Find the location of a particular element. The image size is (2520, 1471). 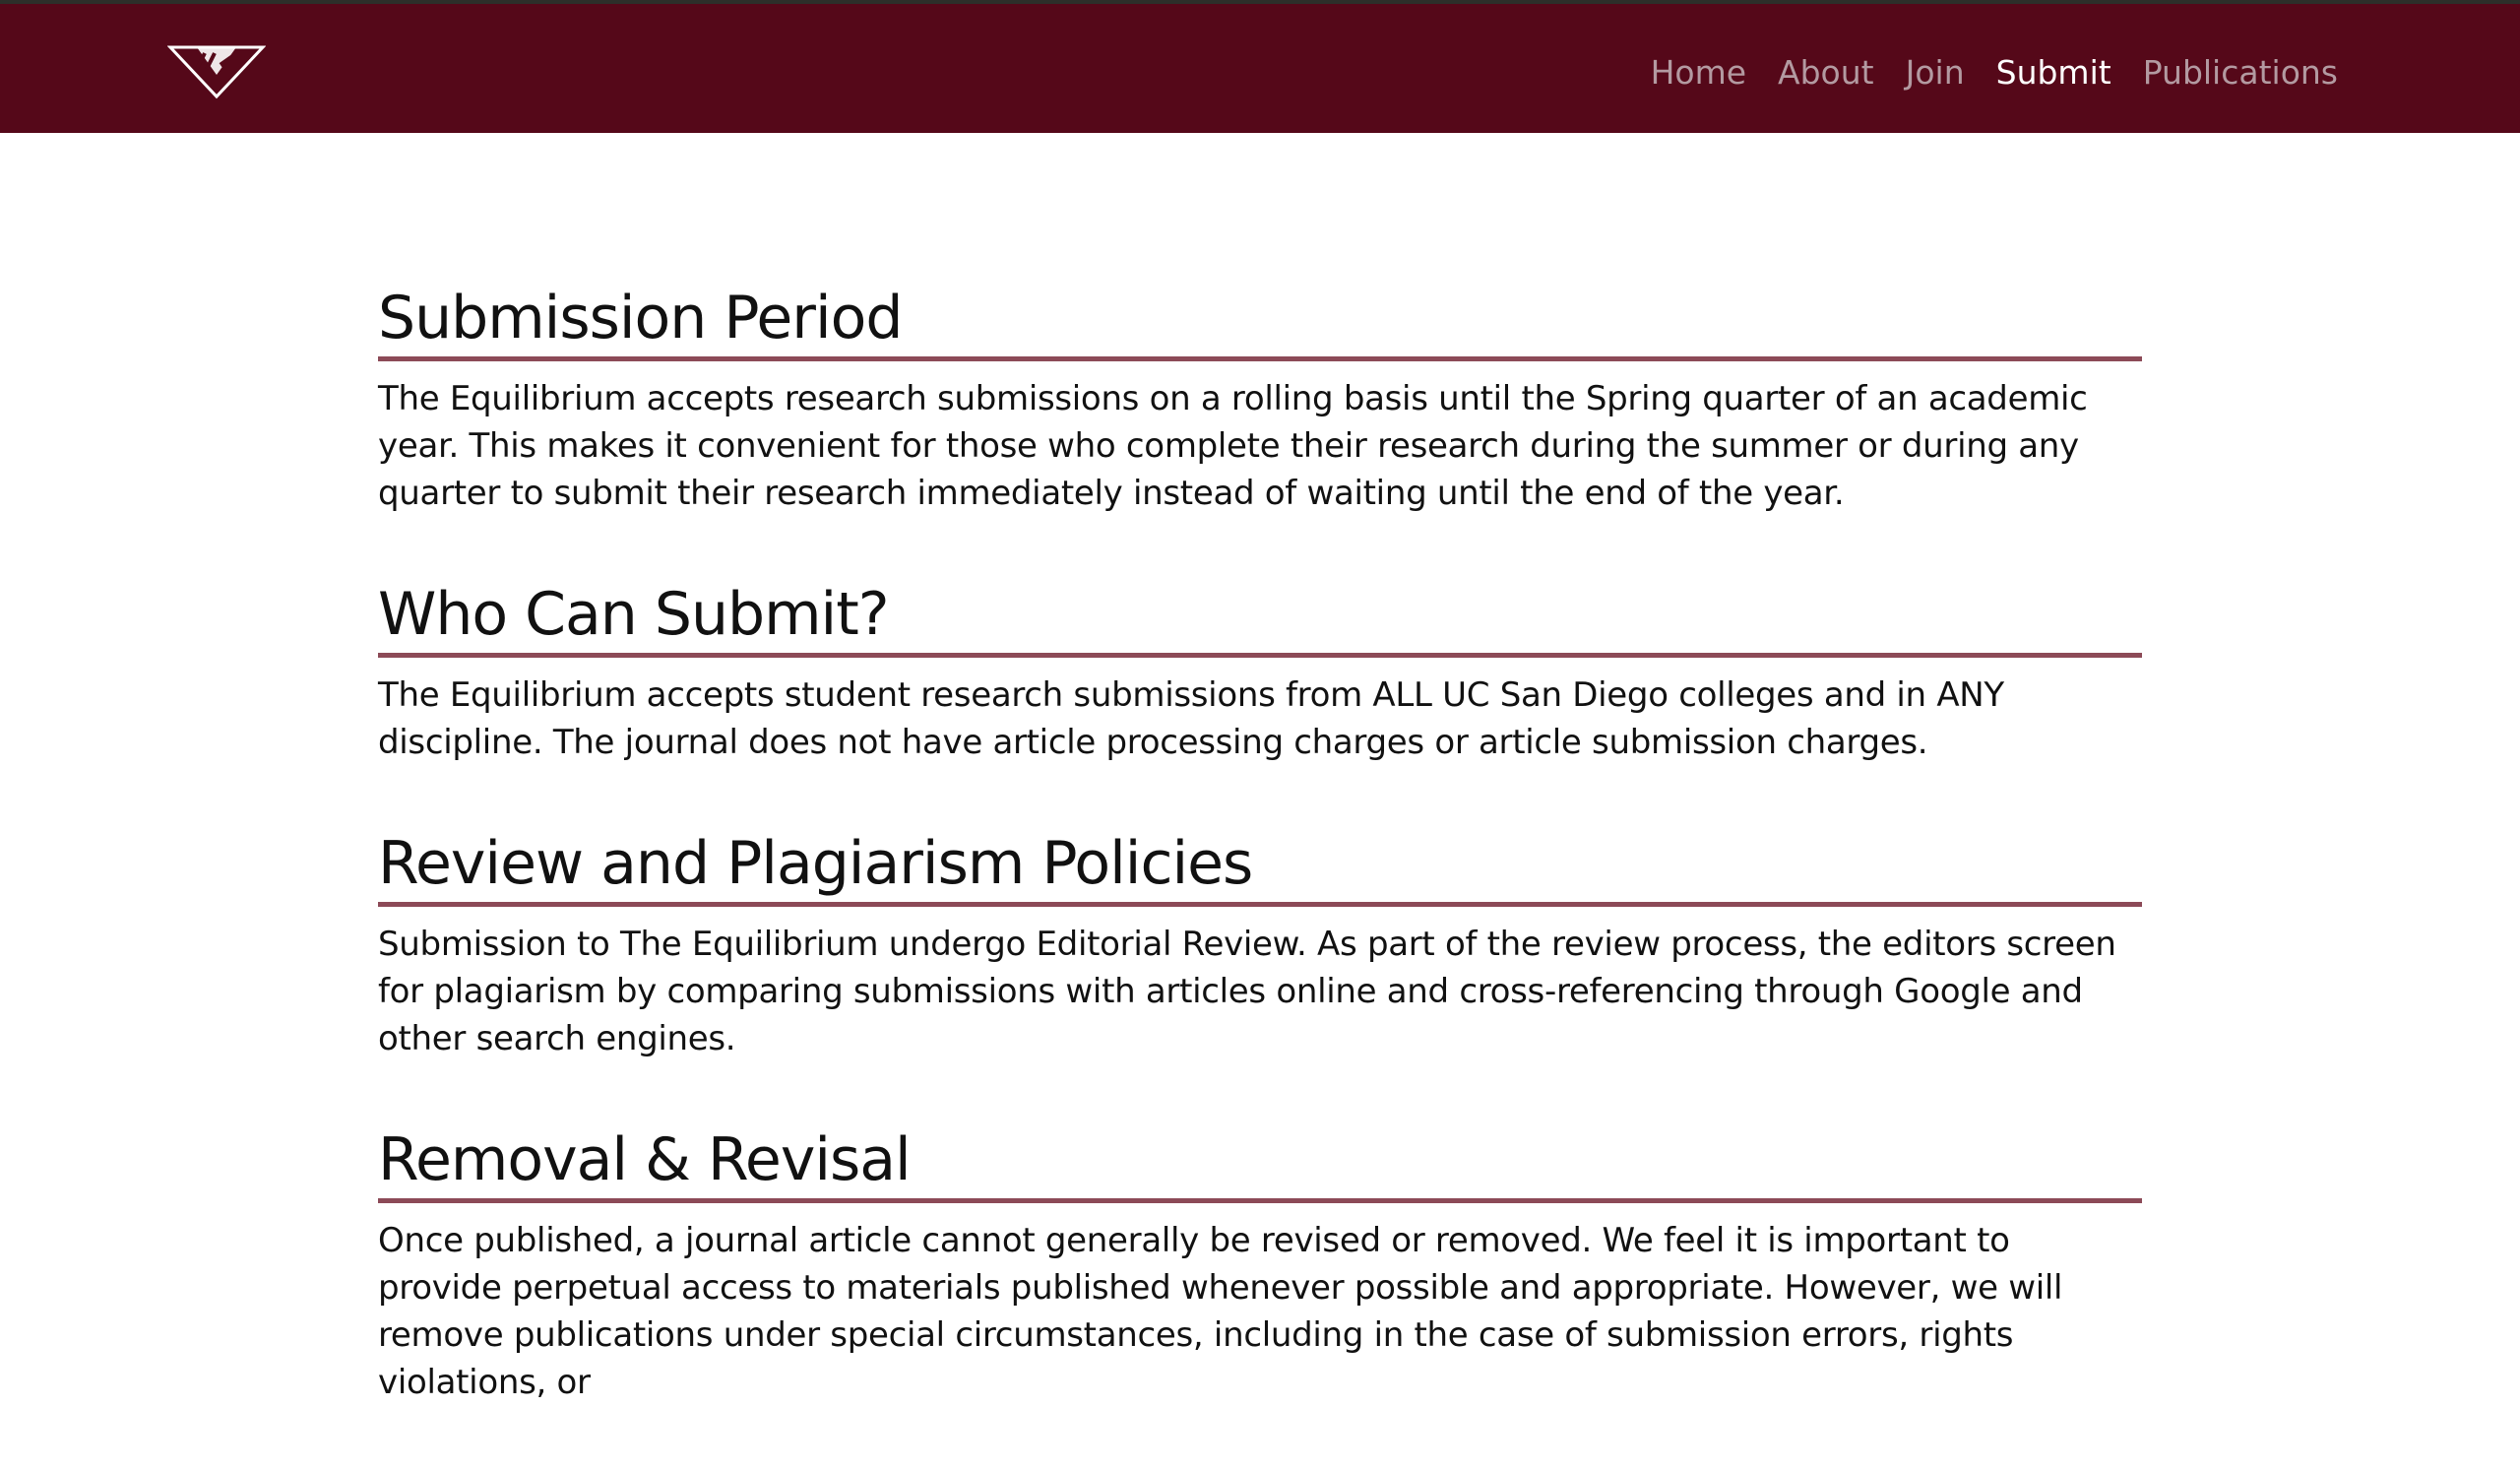

nav-home: Home is located at coordinates (1698, 72).